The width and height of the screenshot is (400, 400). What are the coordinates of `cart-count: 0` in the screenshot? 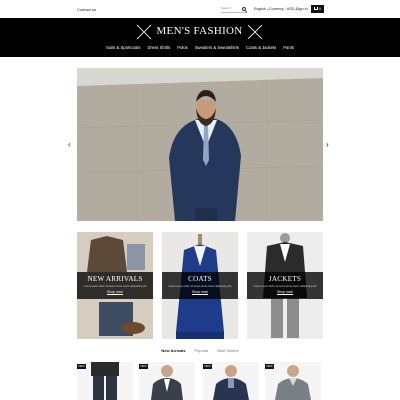 It's located at (320, 8).